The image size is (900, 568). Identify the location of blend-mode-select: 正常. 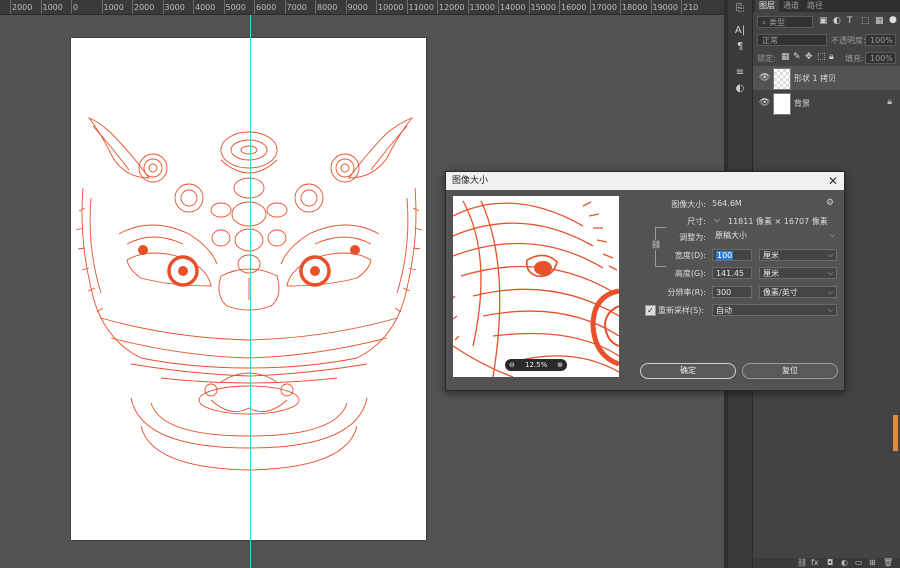
(792, 40).